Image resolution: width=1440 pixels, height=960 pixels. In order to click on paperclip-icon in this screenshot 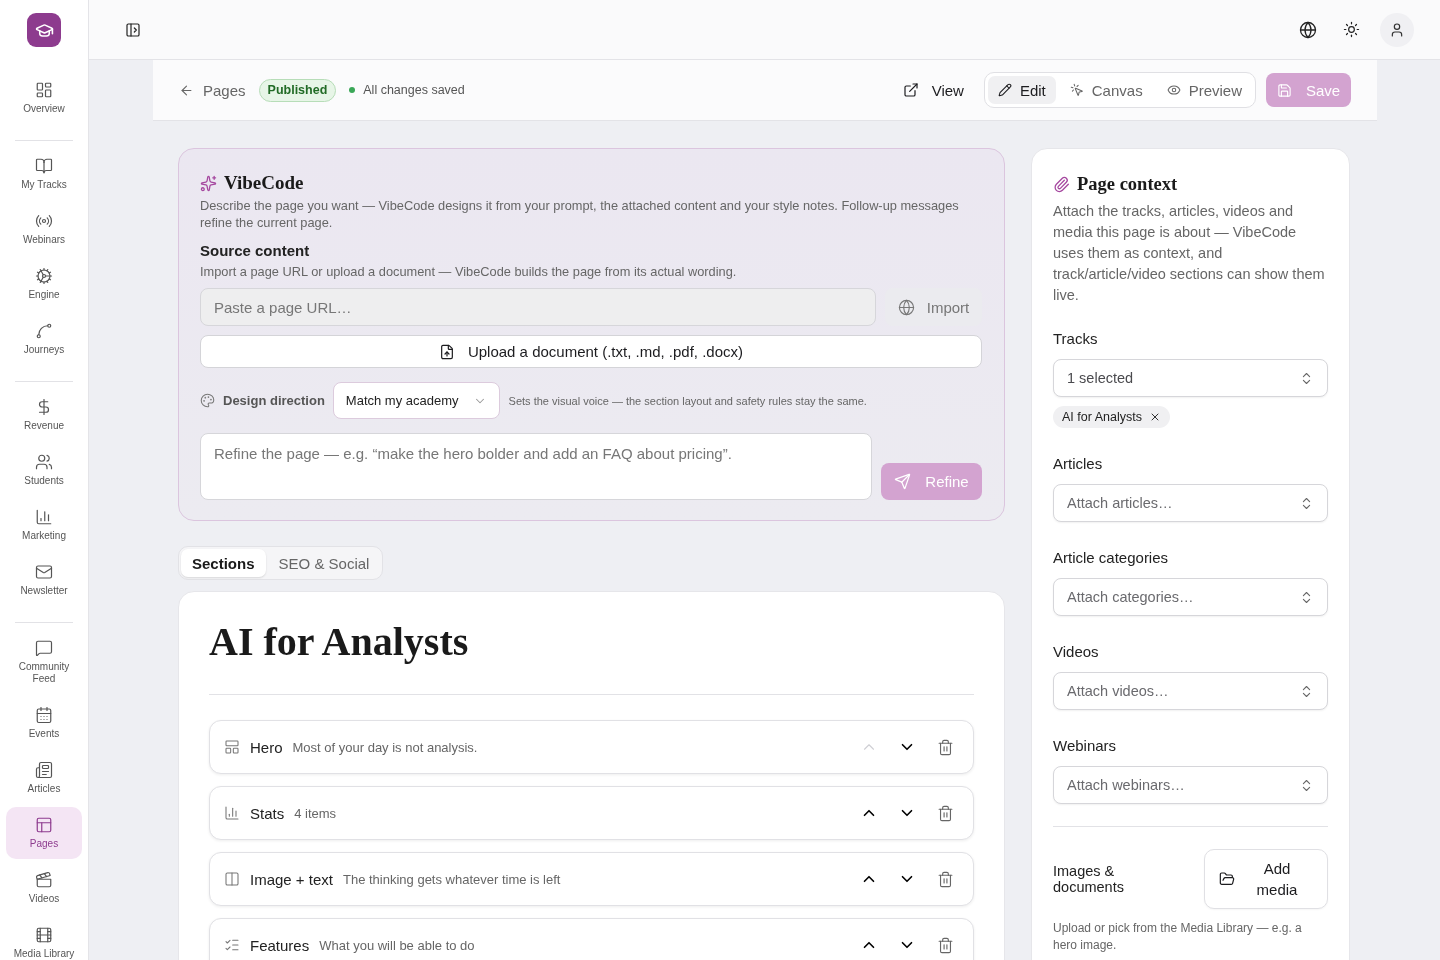, I will do `click(1061, 184)`.